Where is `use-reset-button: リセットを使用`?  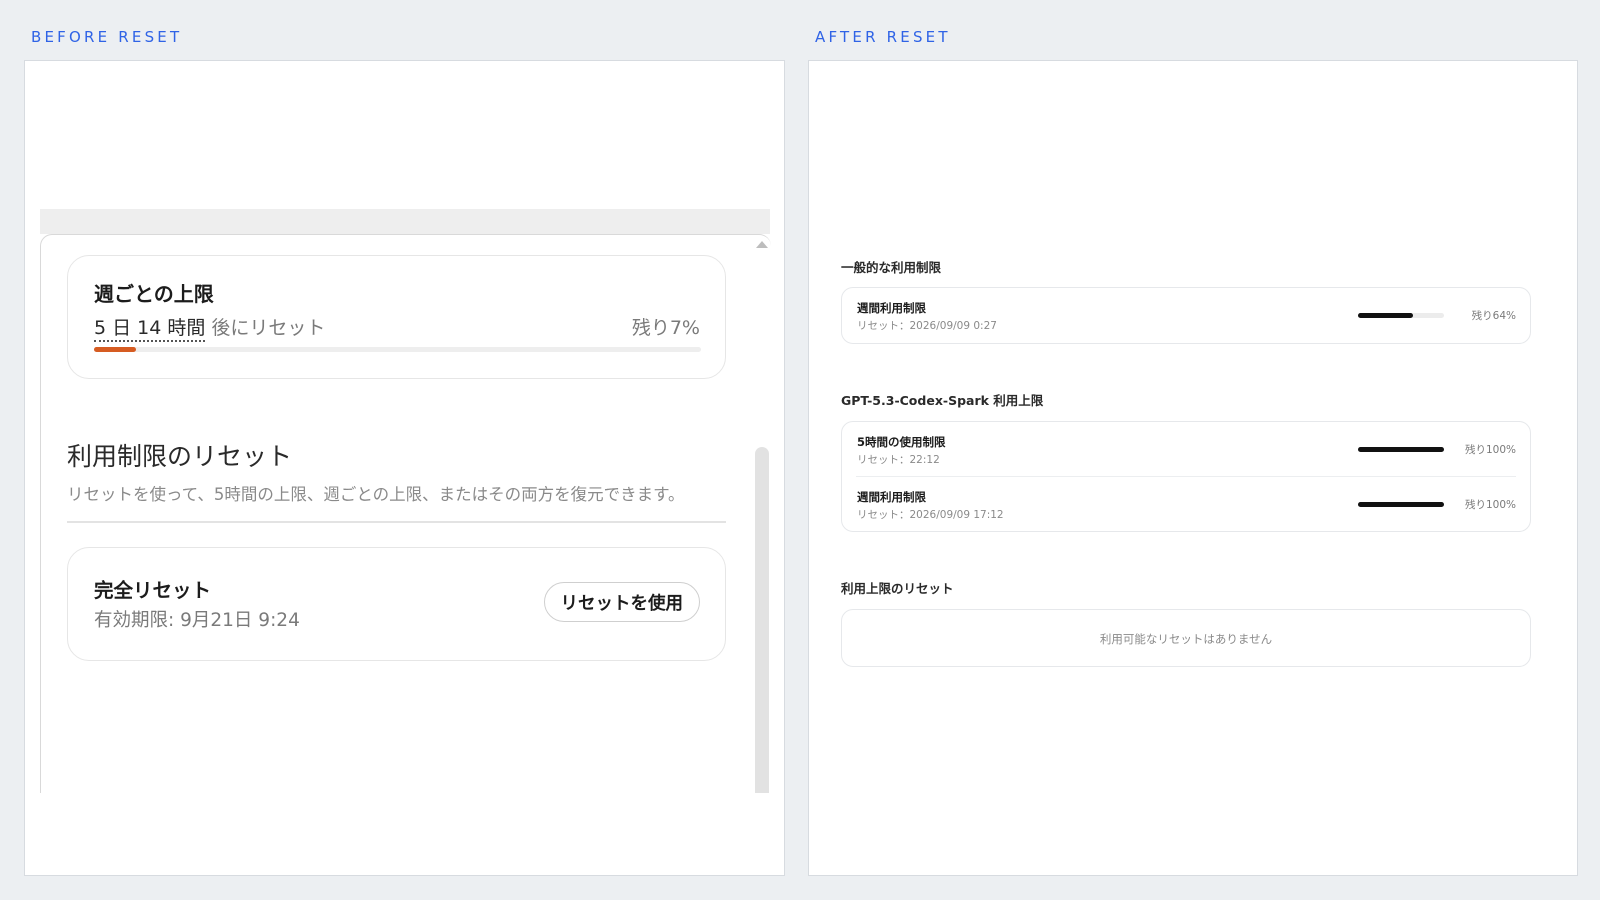
use-reset-button: リセットを使用 is located at coordinates (621, 602).